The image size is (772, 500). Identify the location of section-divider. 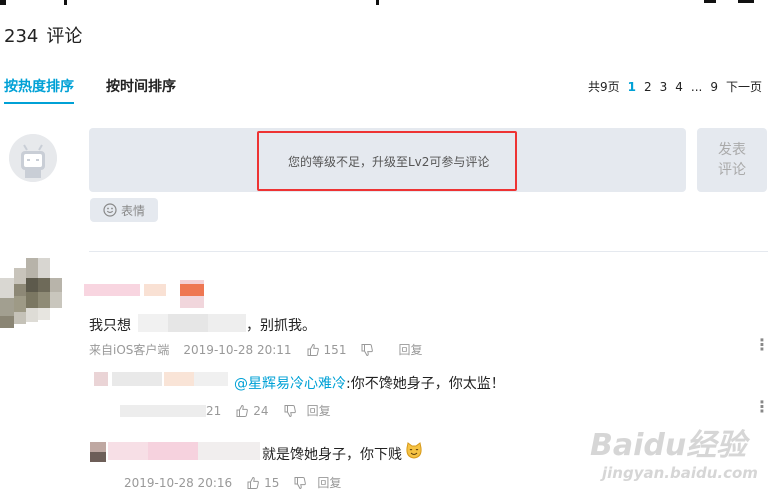
(428, 251).